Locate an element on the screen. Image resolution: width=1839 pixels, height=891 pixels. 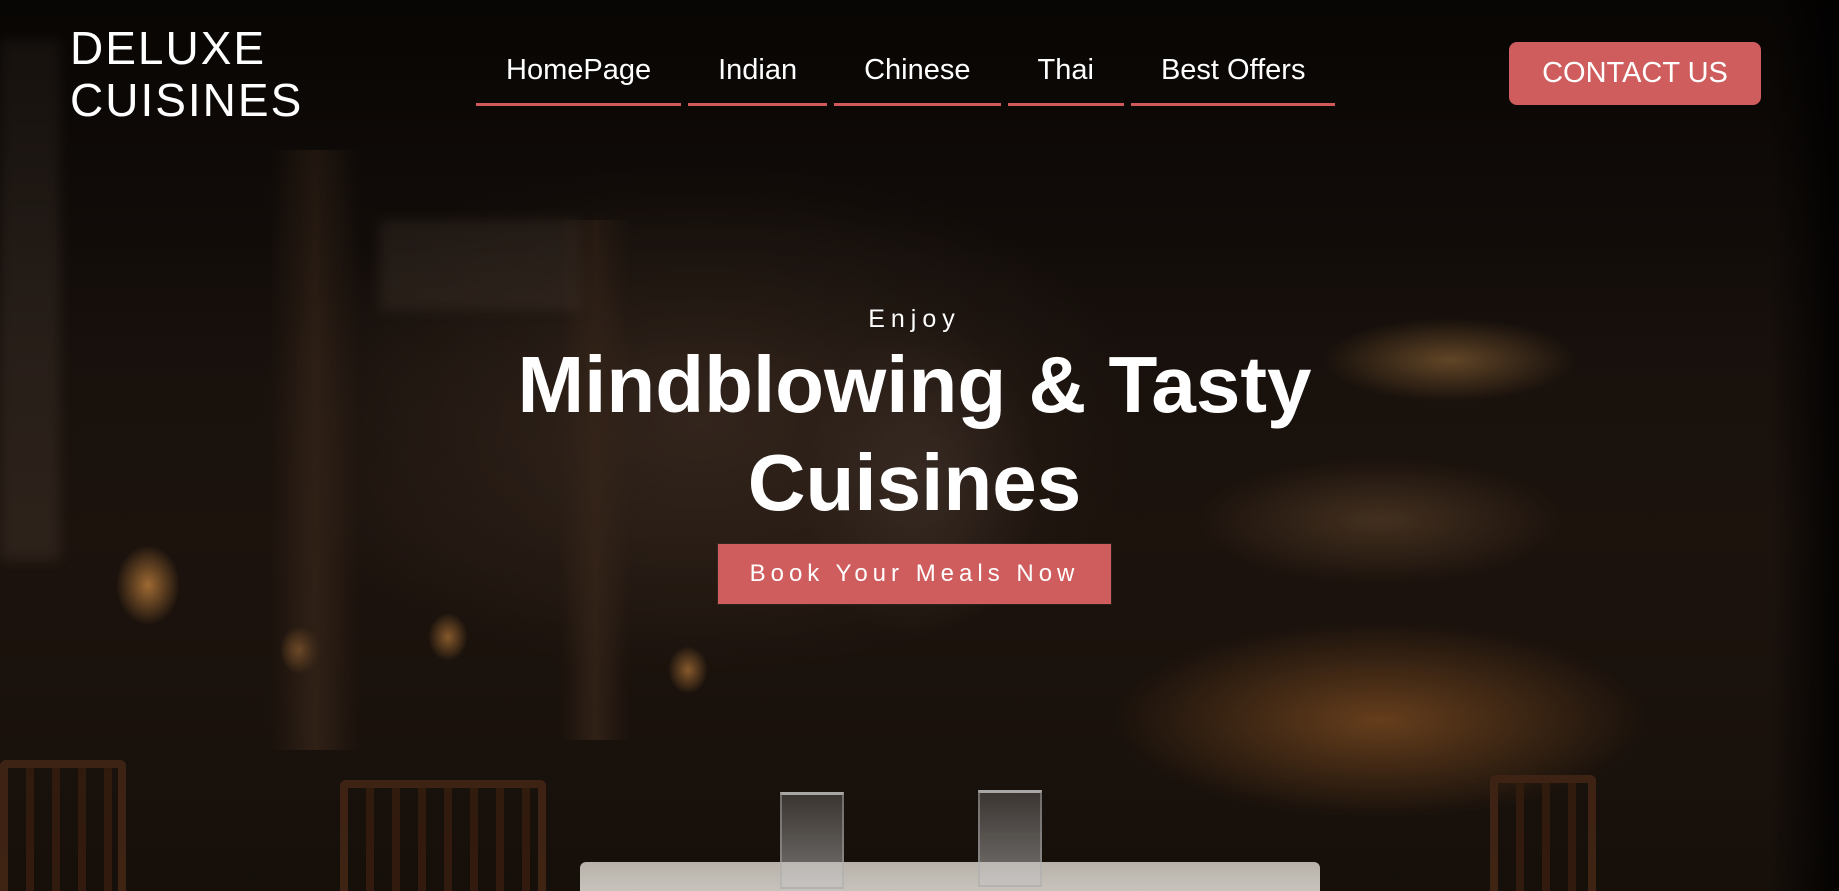
contact-us-button: CONTACT US is located at coordinates (1635, 73).